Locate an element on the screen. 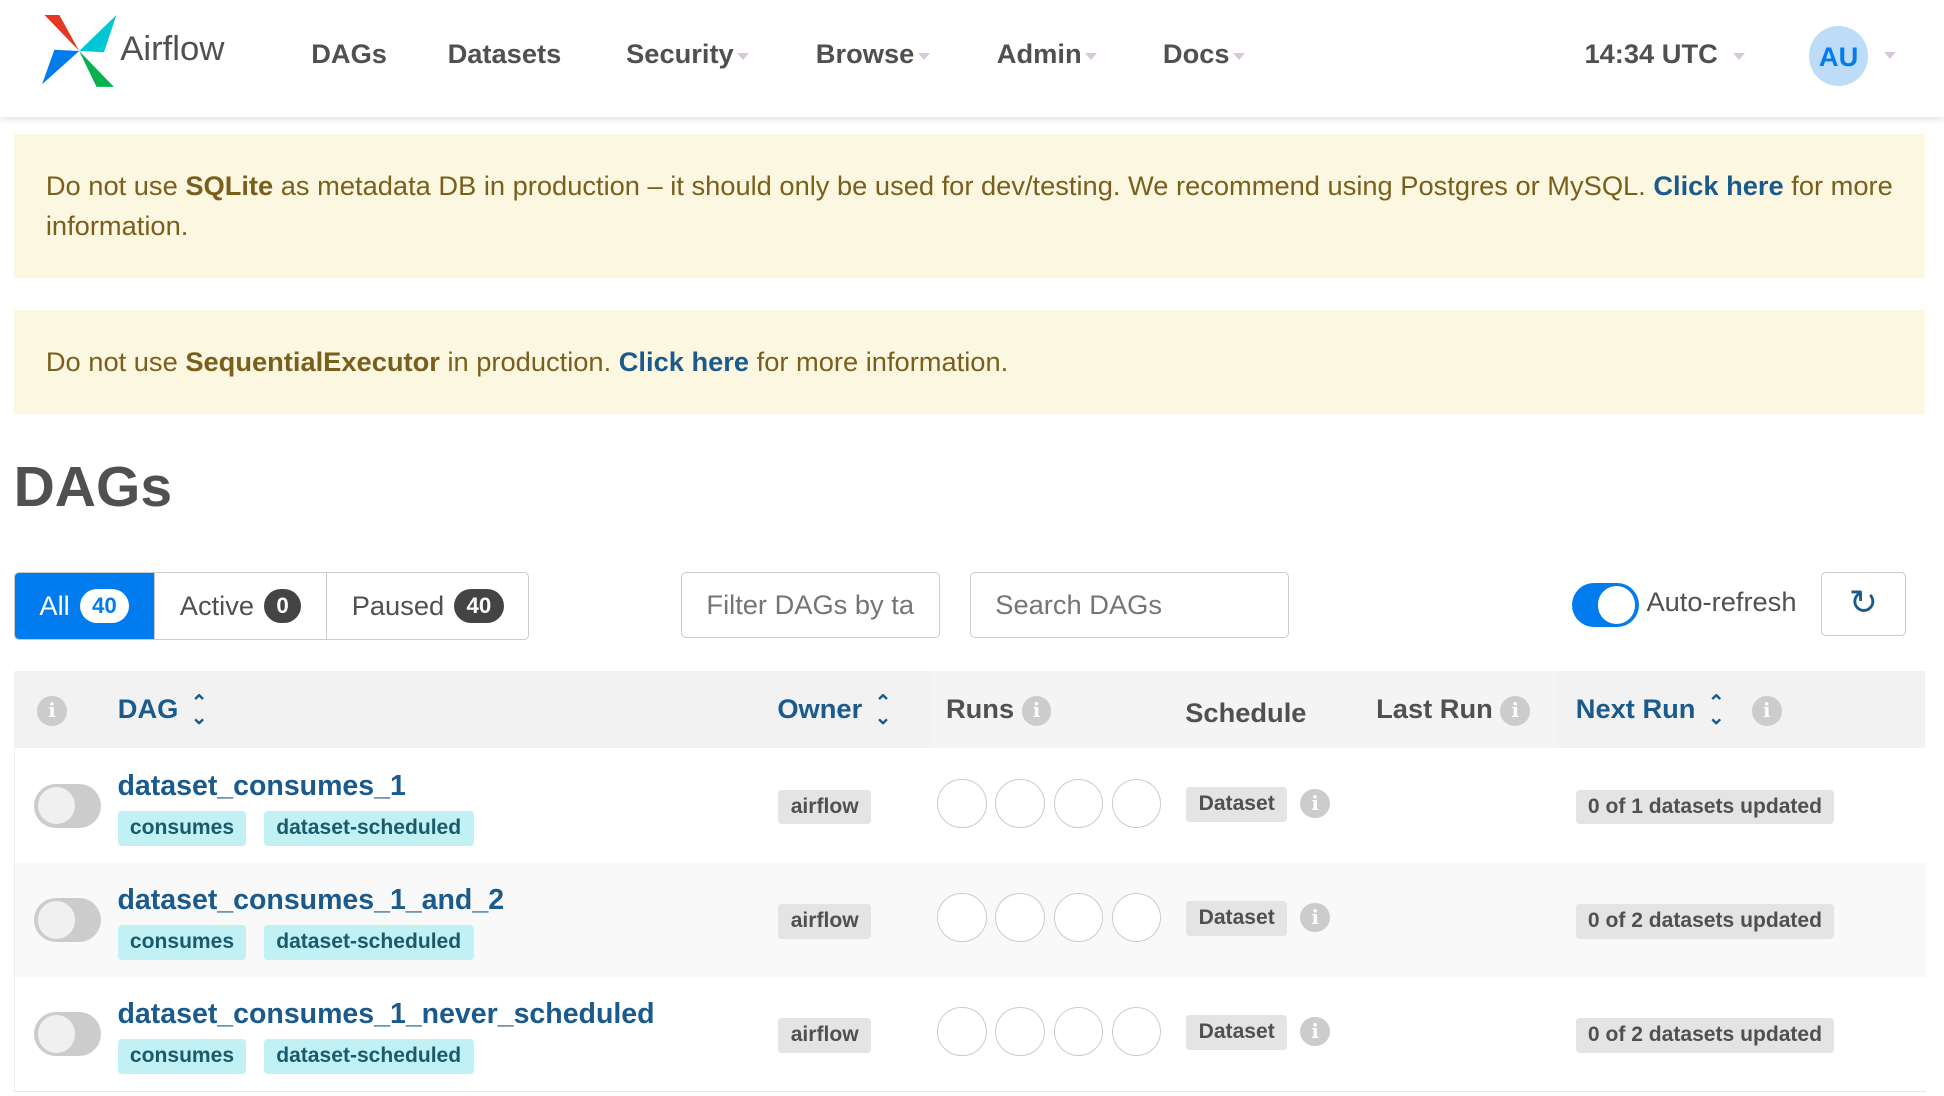 The width and height of the screenshot is (1944, 1096). banner-text: for more information. is located at coordinates (879, 362).